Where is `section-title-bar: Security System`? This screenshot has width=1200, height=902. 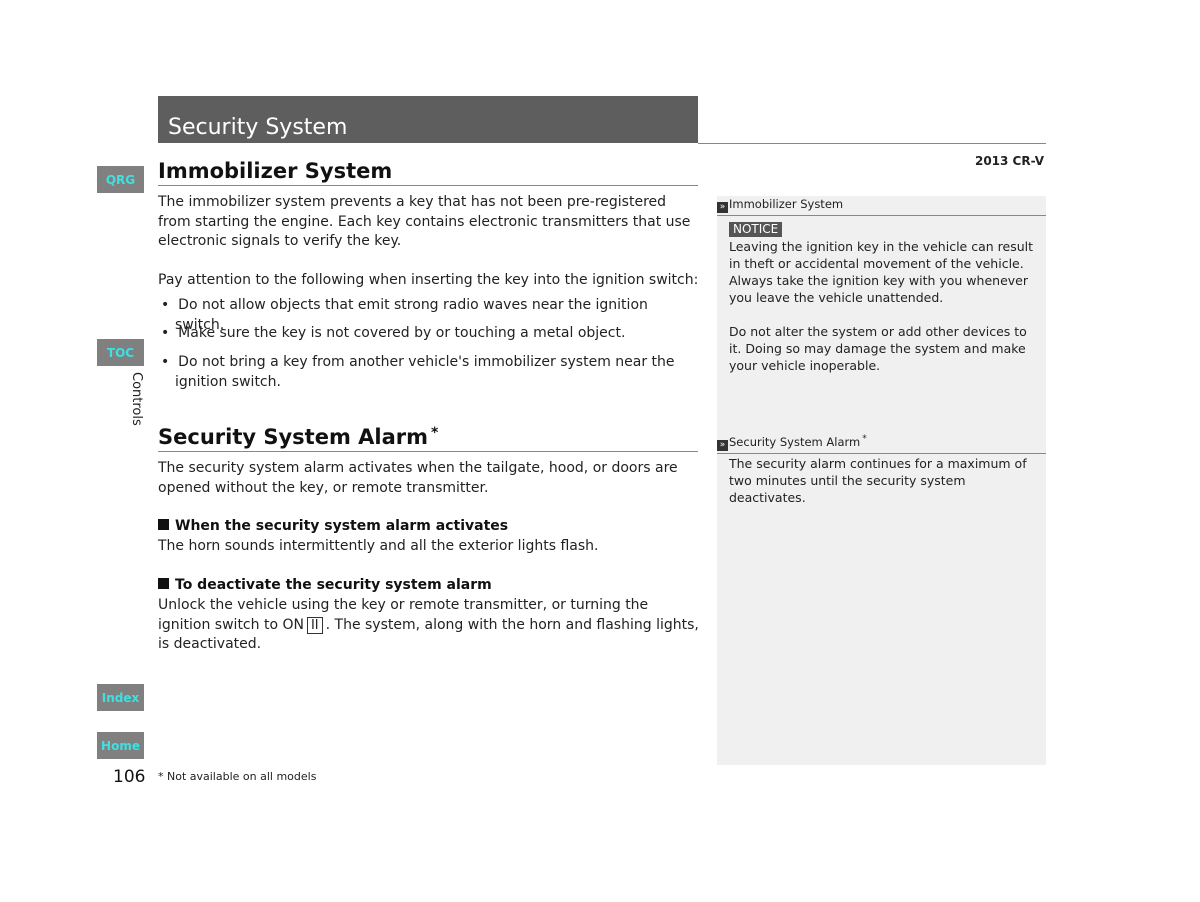 section-title-bar: Security System is located at coordinates (428, 119).